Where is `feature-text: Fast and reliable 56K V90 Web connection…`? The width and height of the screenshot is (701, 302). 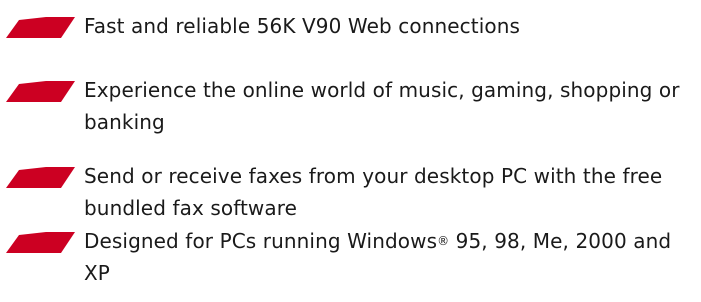
feature-text: Fast and reliable 56K V90 Web connection… is located at coordinates (302, 26).